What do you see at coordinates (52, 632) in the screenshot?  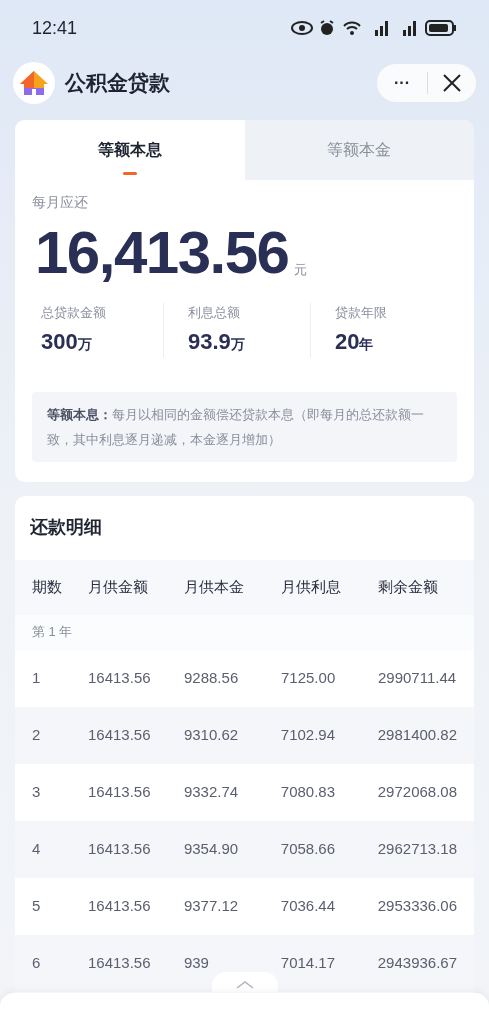 I see `year-group: 第 1 年` at bounding box center [52, 632].